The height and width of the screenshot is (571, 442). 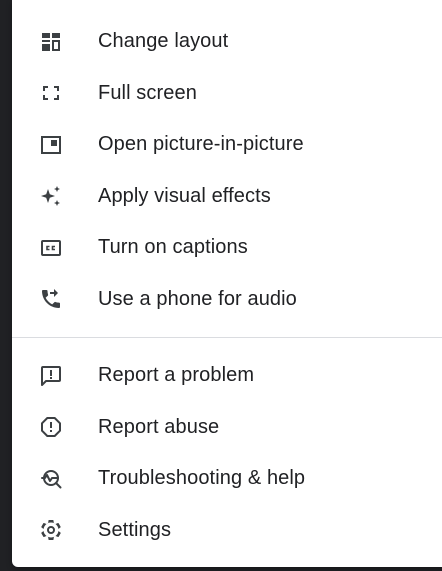 I want to click on change-layout-icon, so click(x=51, y=42).